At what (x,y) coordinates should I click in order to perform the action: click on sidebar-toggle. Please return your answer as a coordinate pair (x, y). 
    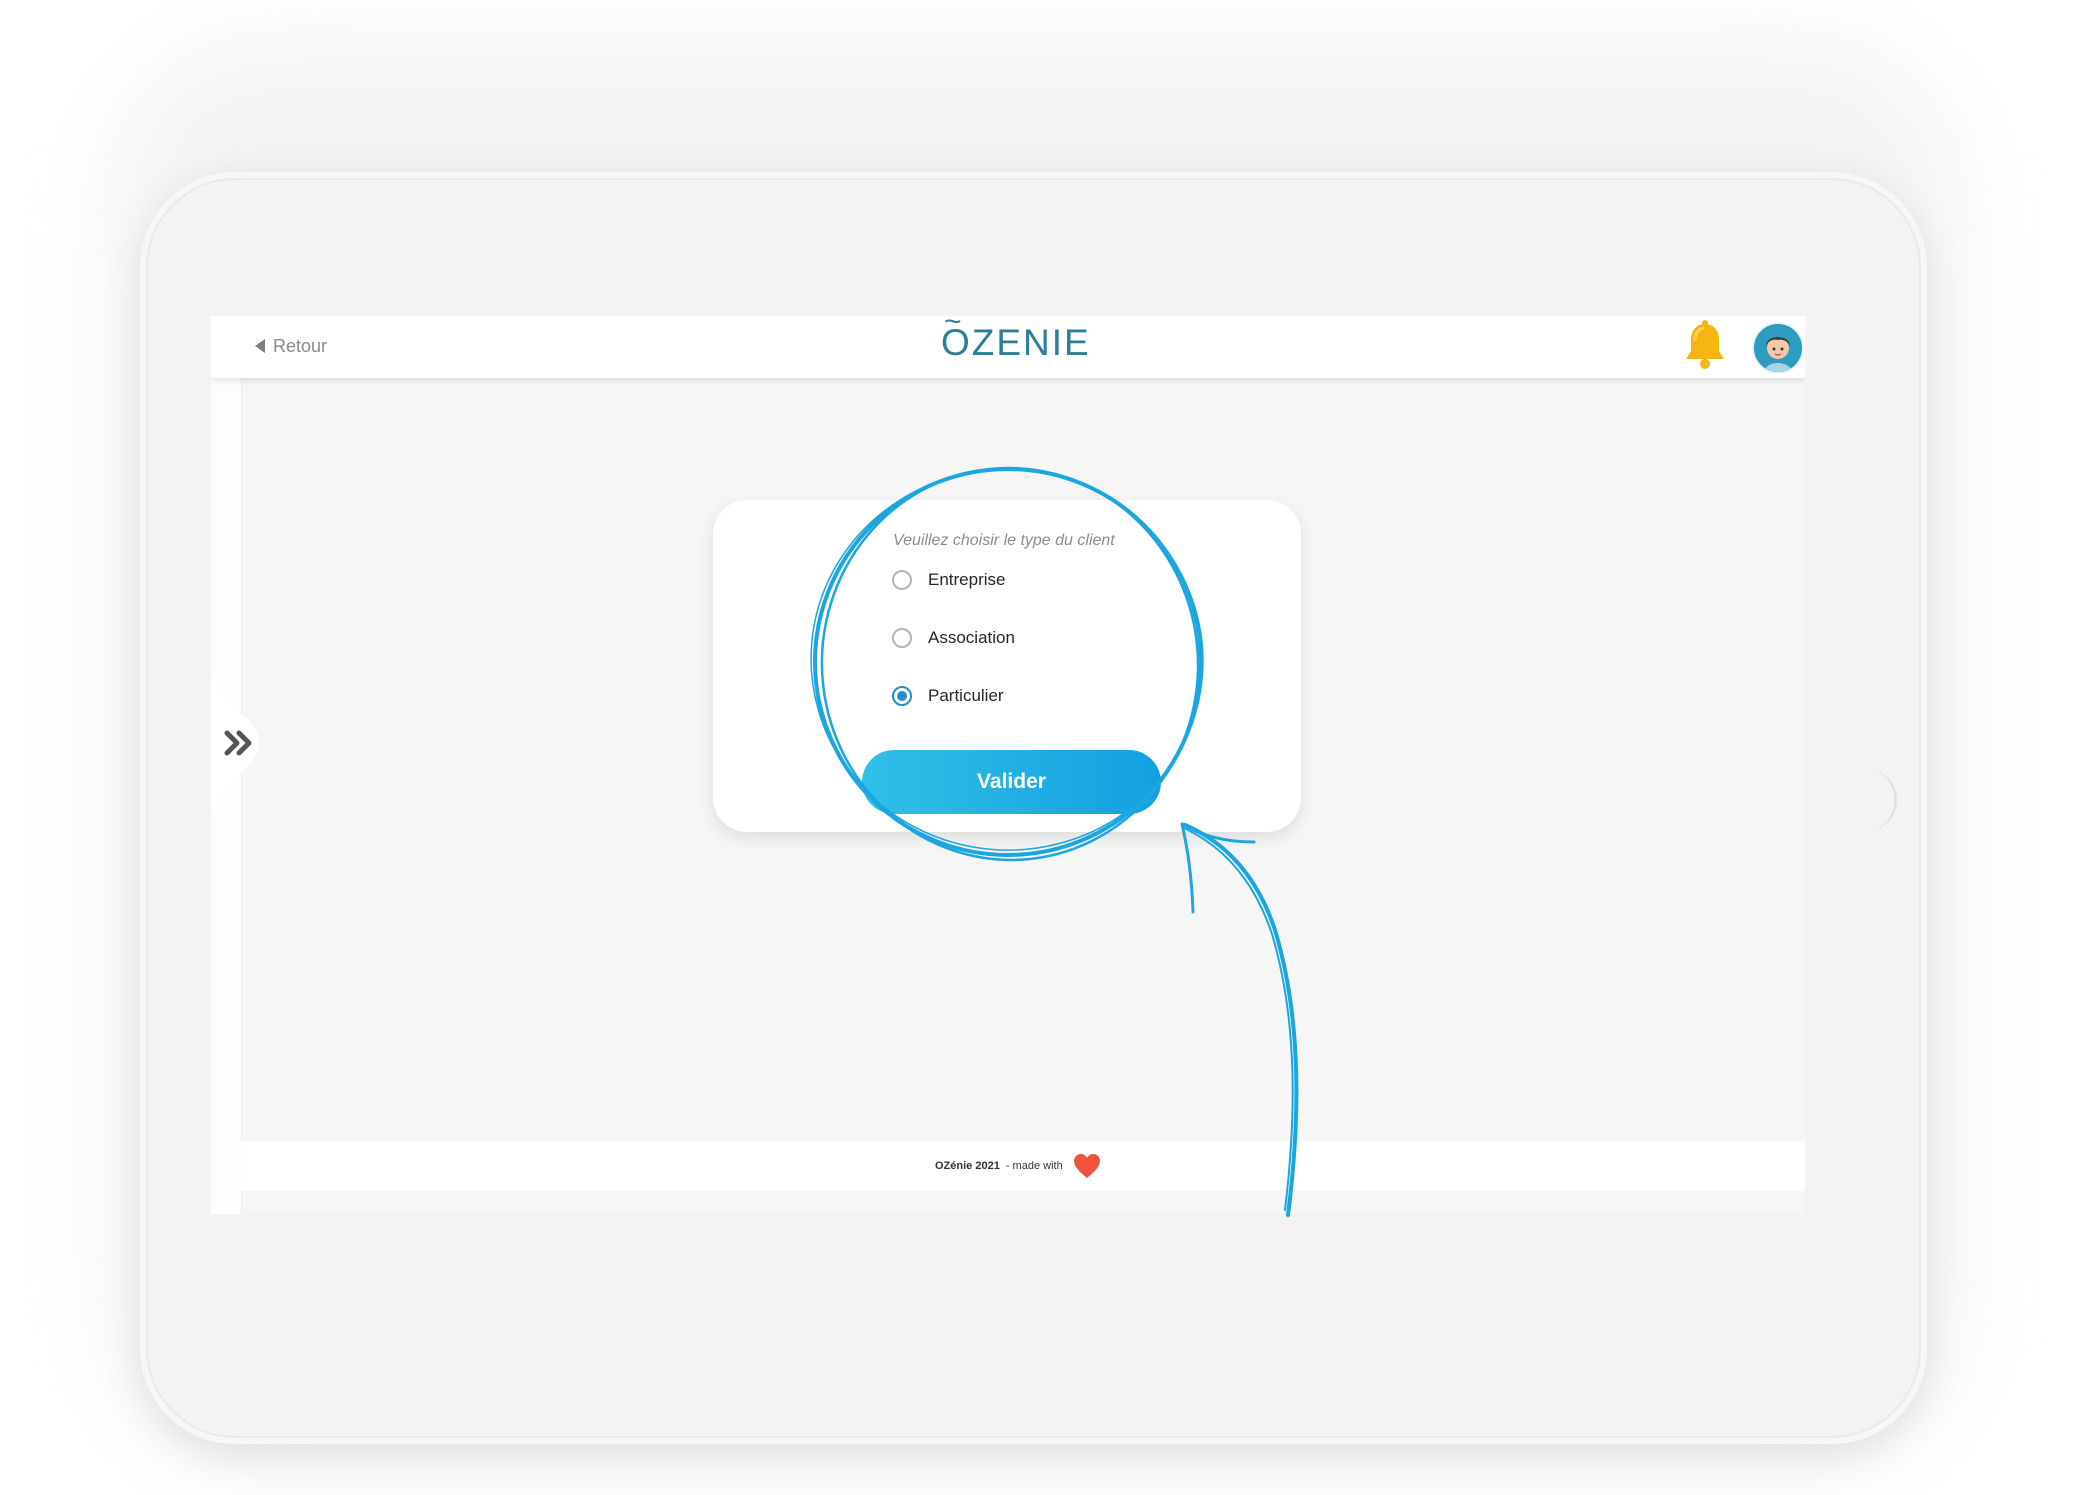
    Looking at the image, I should click on (247, 743).